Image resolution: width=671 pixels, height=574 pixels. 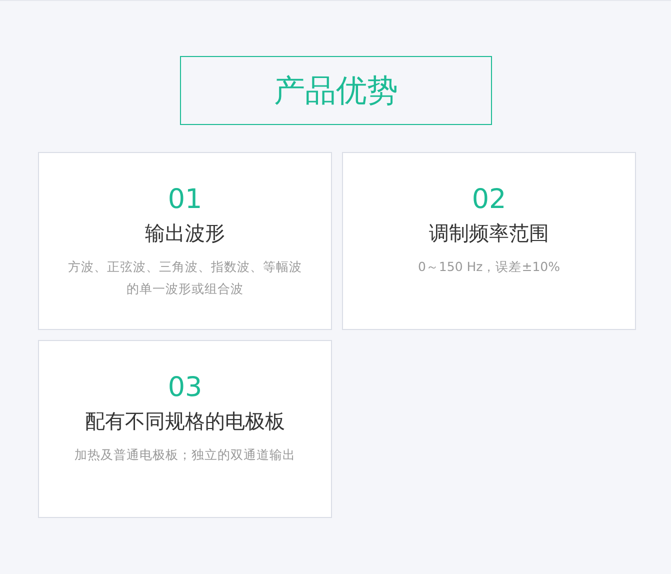 What do you see at coordinates (185, 233) in the screenshot?
I see `feature-title: 输出波形` at bounding box center [185, 233].